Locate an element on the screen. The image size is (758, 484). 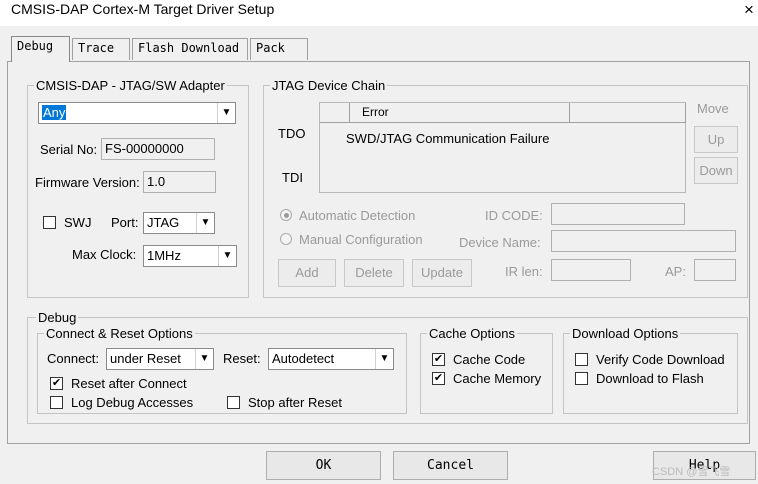
reset-select-value: Autodetect is located at coordinates (303, 358).